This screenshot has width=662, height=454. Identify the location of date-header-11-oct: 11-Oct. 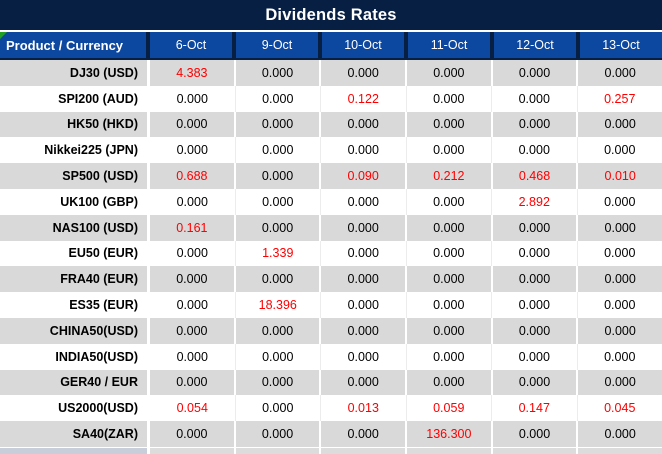
(451, 45).